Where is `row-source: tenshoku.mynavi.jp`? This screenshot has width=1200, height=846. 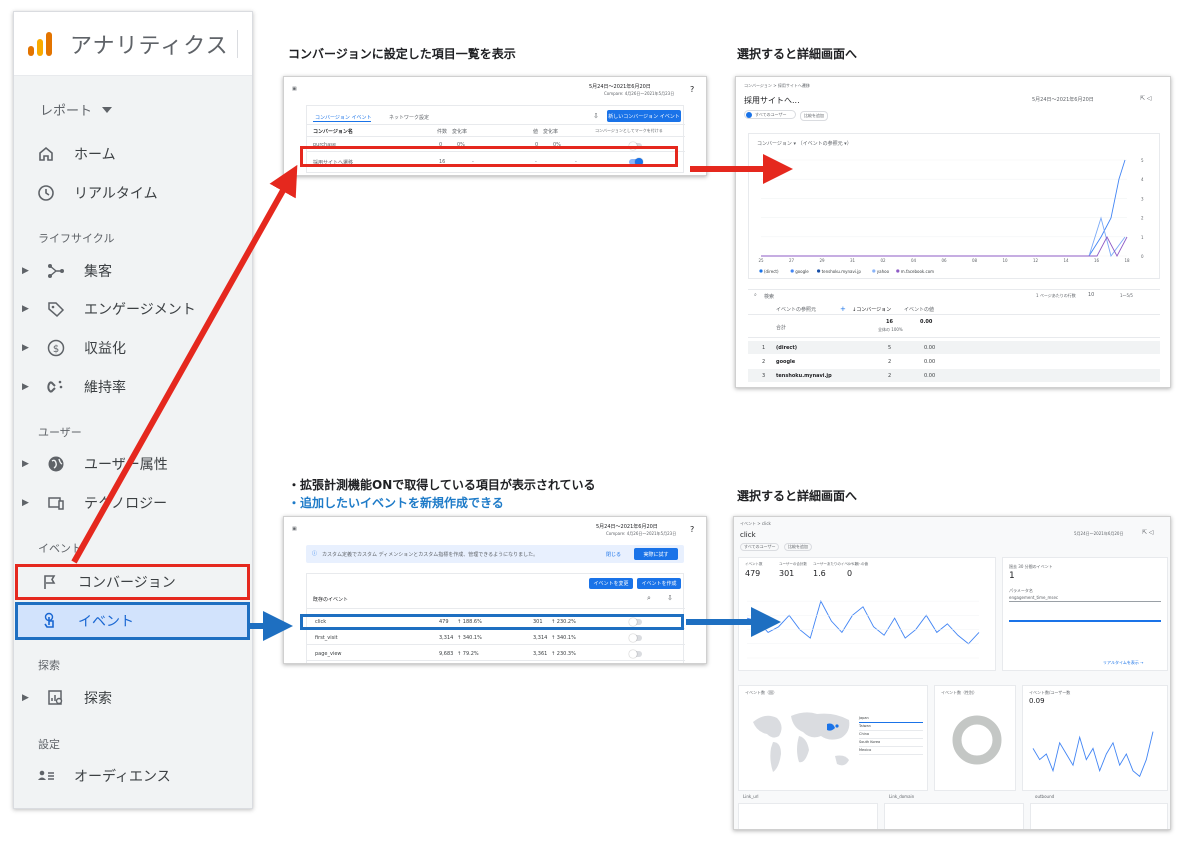
row-source: tenshoku.mynavi.jp is located at coordinates (804, 376).